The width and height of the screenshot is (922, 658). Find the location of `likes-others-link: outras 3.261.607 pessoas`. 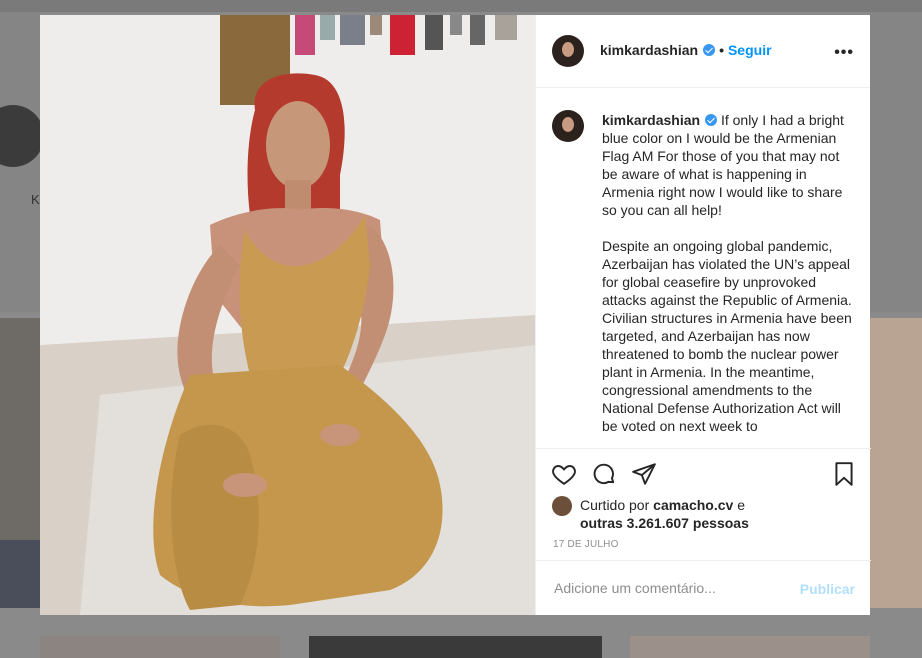

likes-others-link: outras 3.261.607 pessoas is located at coordinates (664, 523).